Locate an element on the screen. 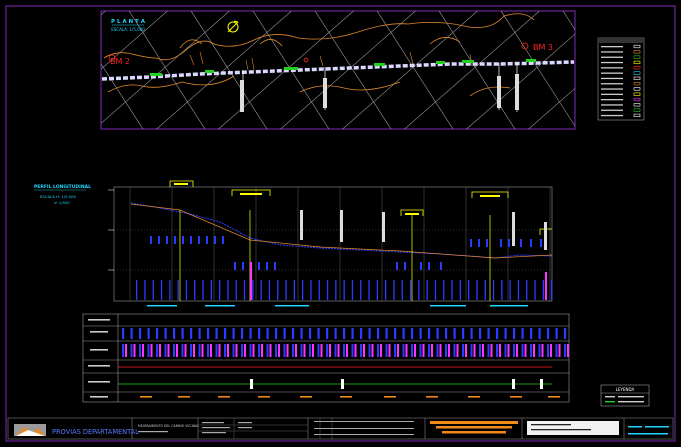 This screenshot has height=447, width=681. company-logo-icon is located at coordinates (30, 430).